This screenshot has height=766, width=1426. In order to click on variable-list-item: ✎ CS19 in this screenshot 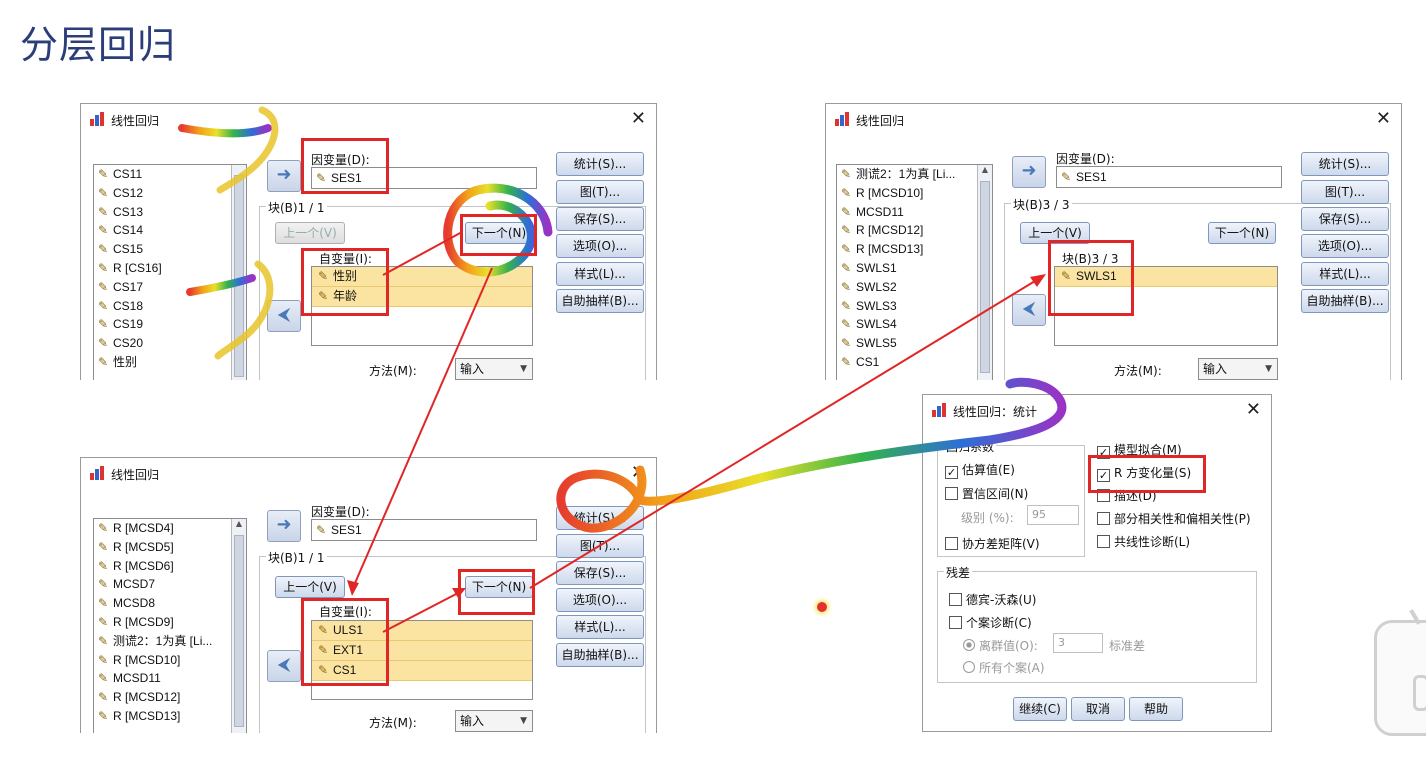, I will do `click(170, 324)`.